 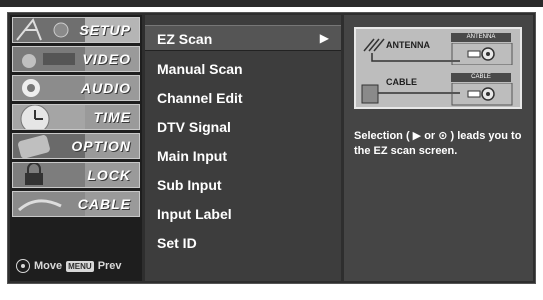 I want to click on category-time: TIME, so click(x=76, y=117).